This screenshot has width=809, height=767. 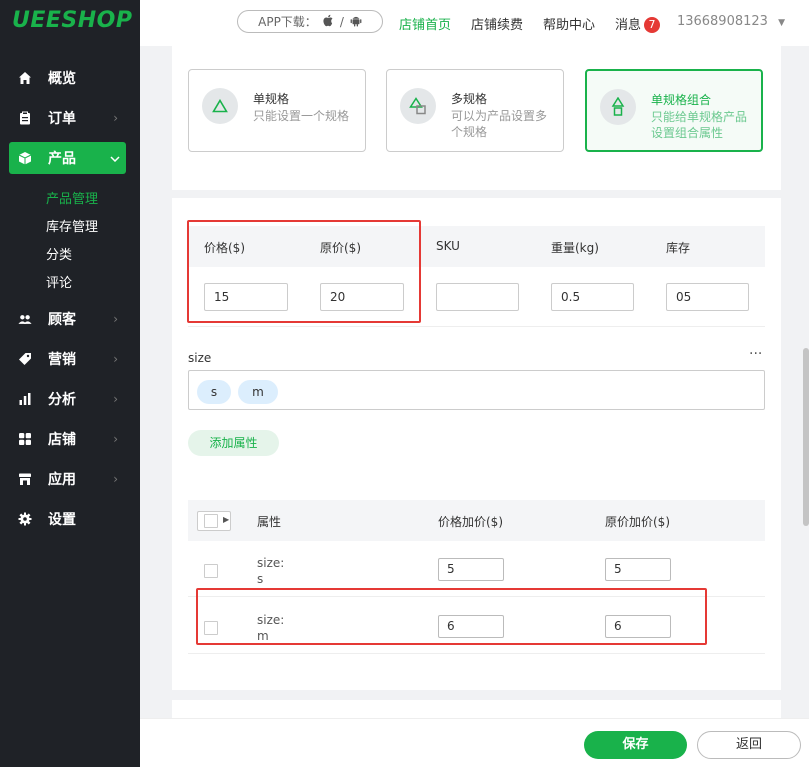 What do you see at coordinates (62, 79) in the screenshot?
I see `sidebar-item-label: 概览` at bounding box center [62, 79].